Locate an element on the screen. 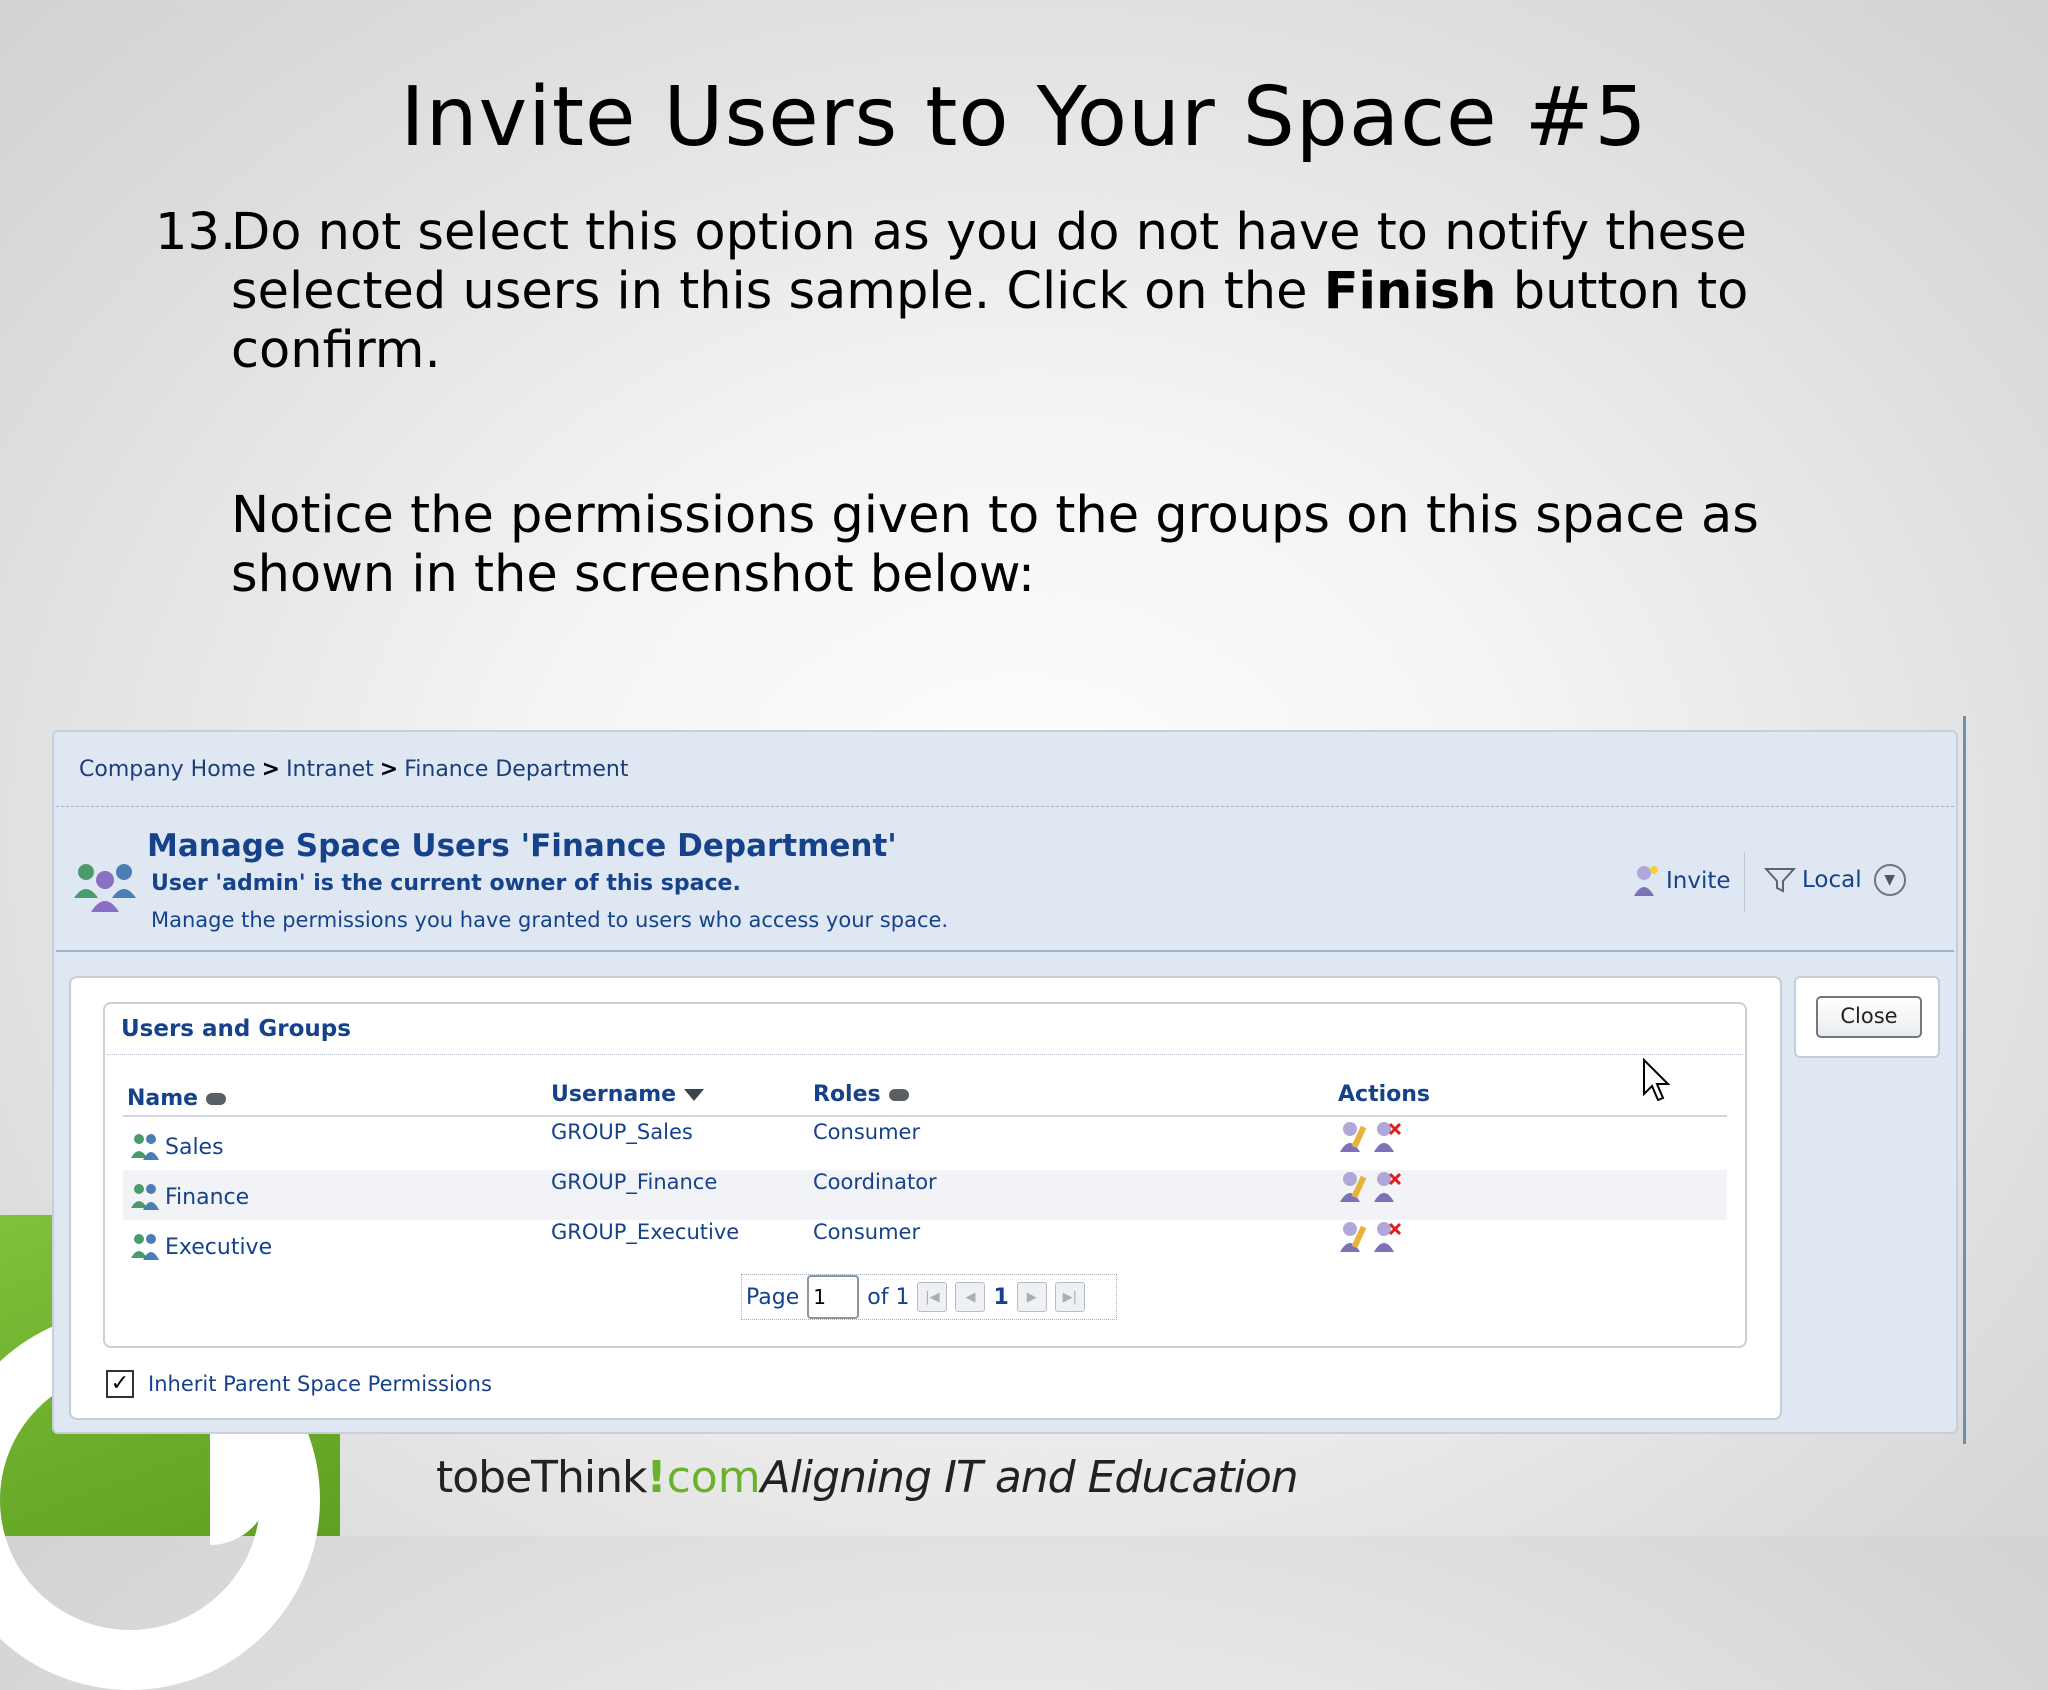  row-role: Coordinator is located at coordinates (875, 1182).